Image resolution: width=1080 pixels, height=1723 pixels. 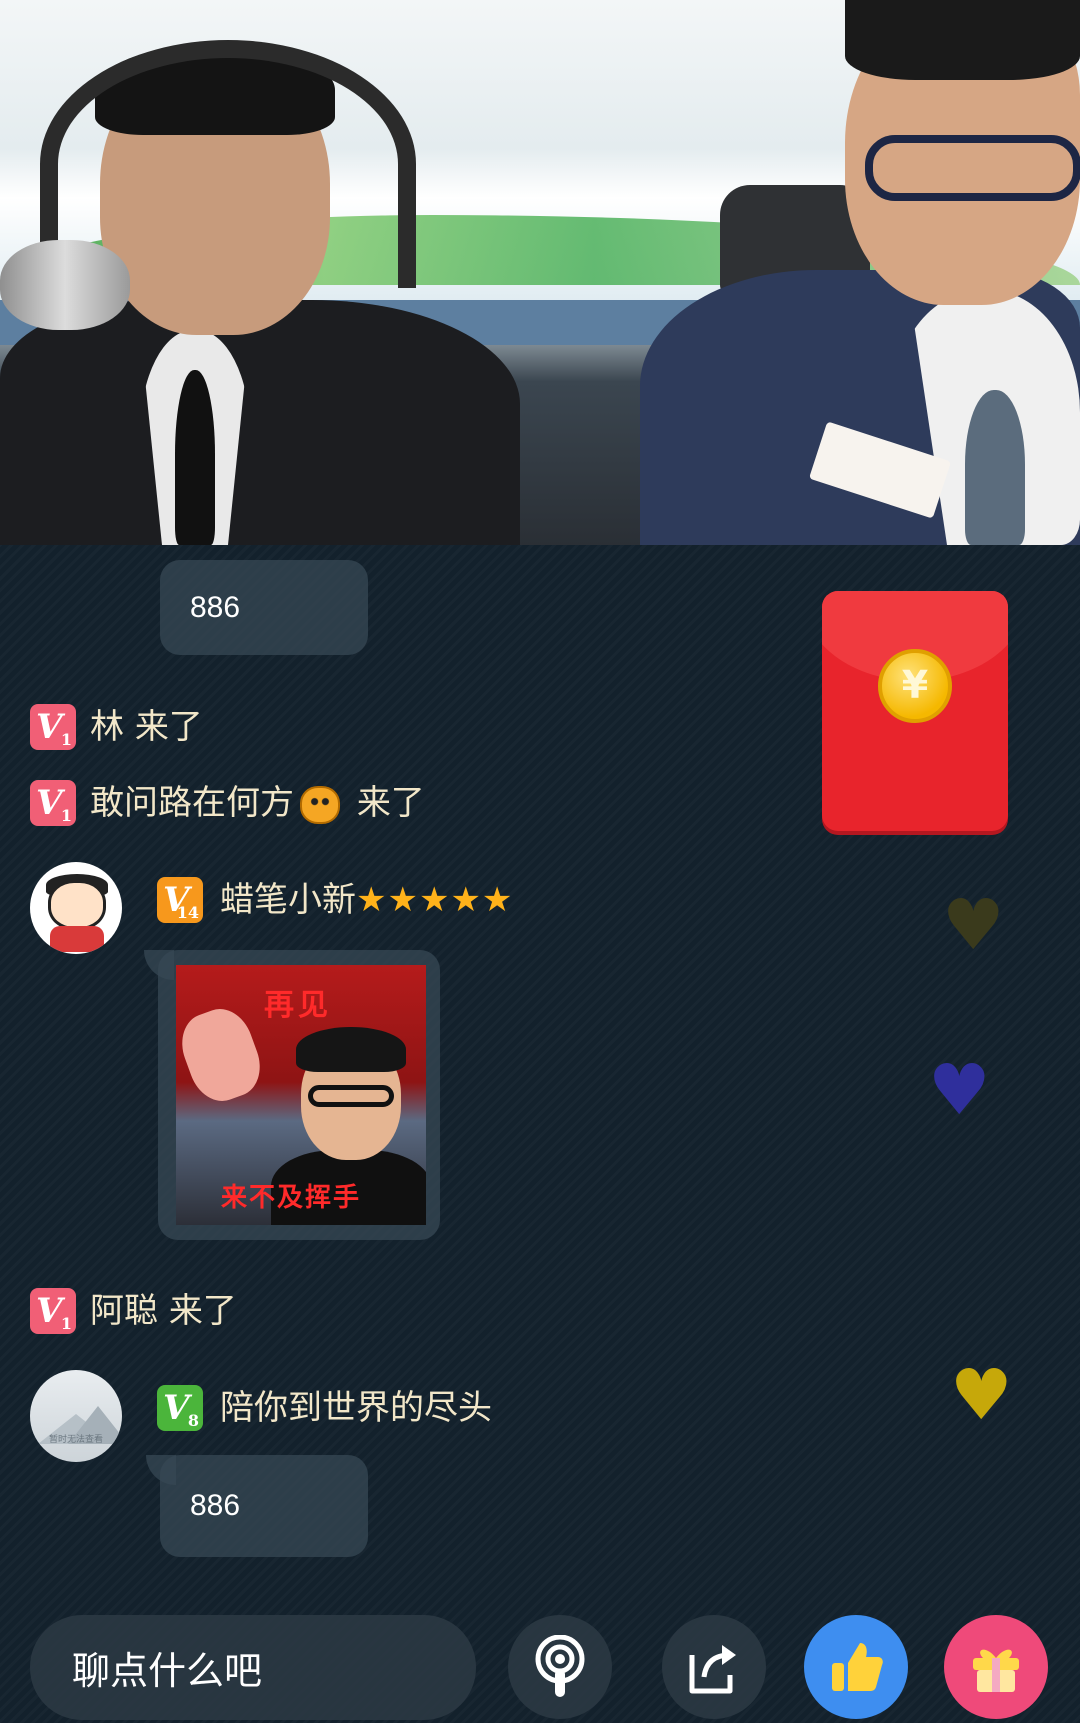 I want to click on red-packet-icon: ¥, so click(x=915, y=711).